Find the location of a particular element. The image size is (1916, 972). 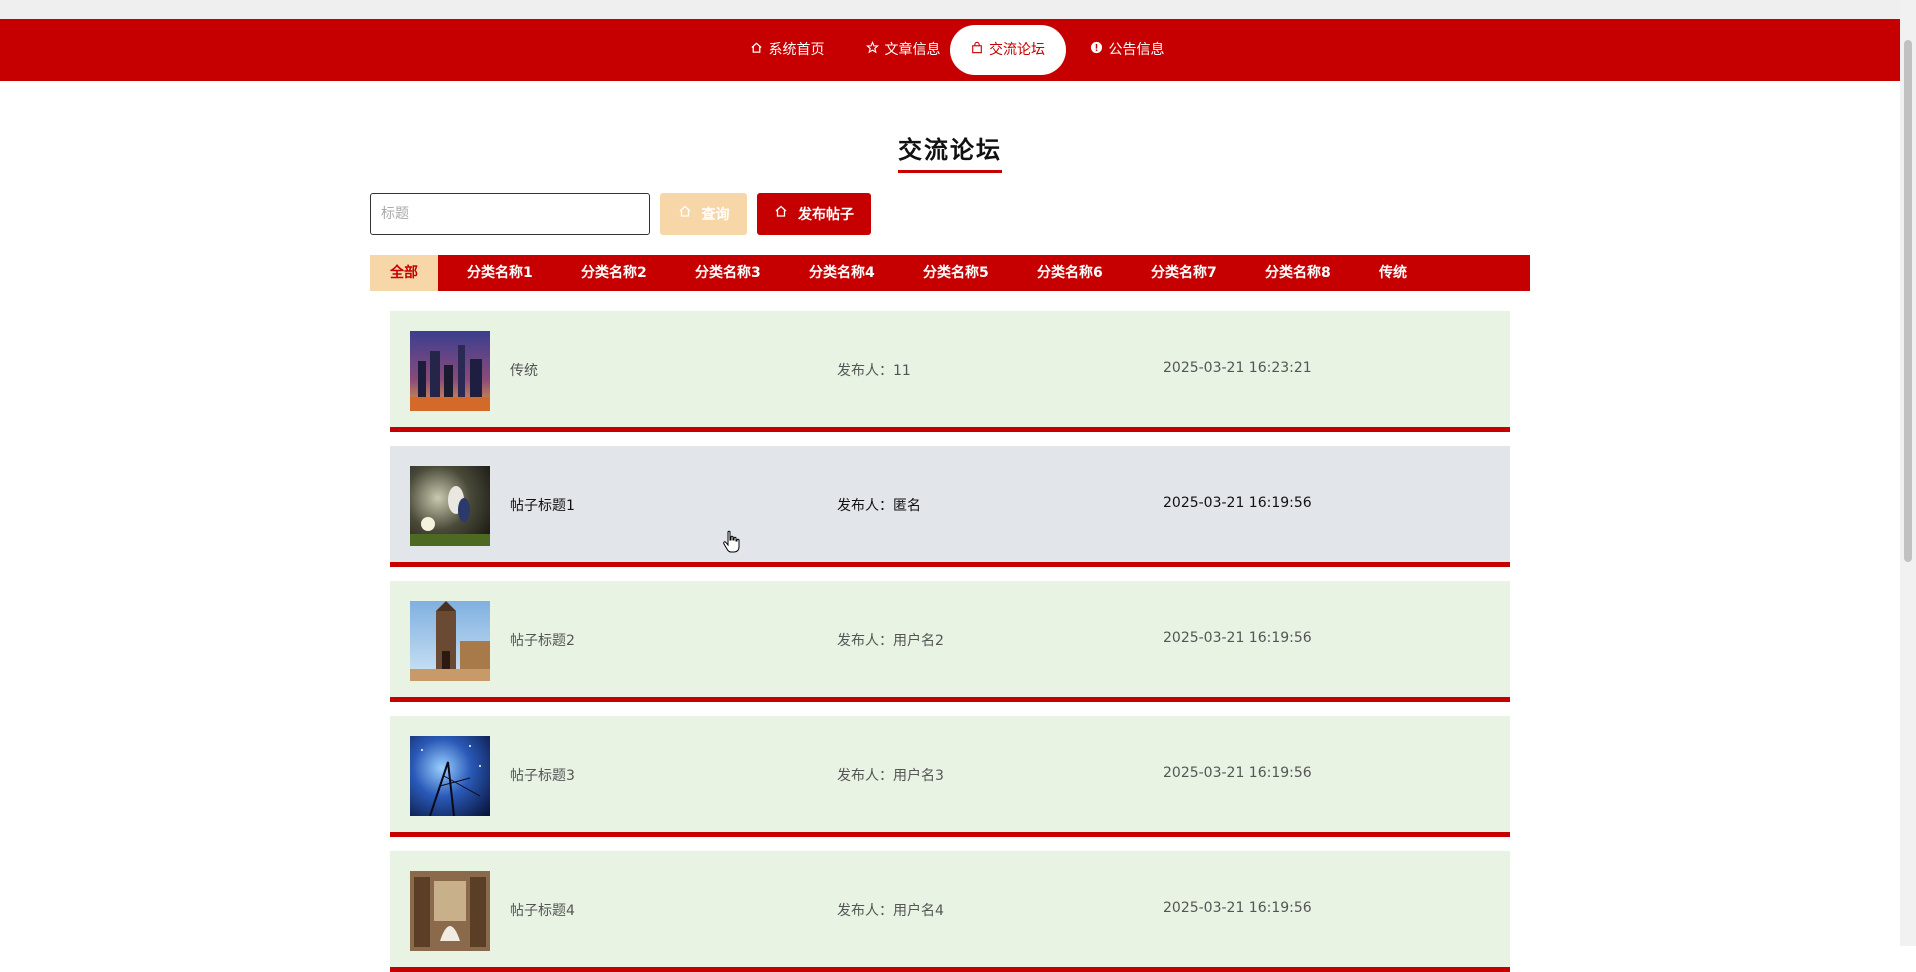

scrollbar-thumb is located at coordinates (1908, 301).